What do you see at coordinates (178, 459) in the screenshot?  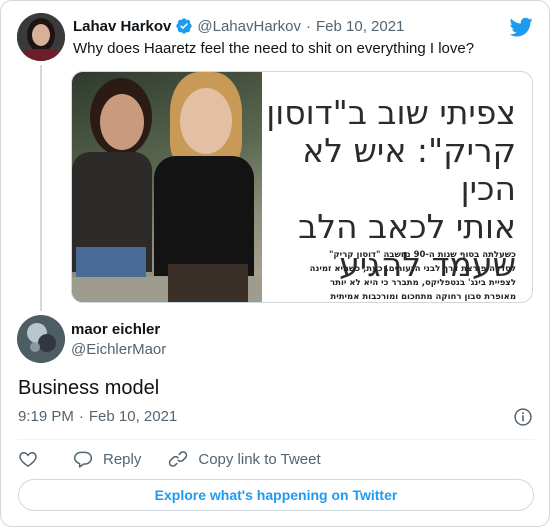 I see `link-icon` at bounding box center [178, 459].